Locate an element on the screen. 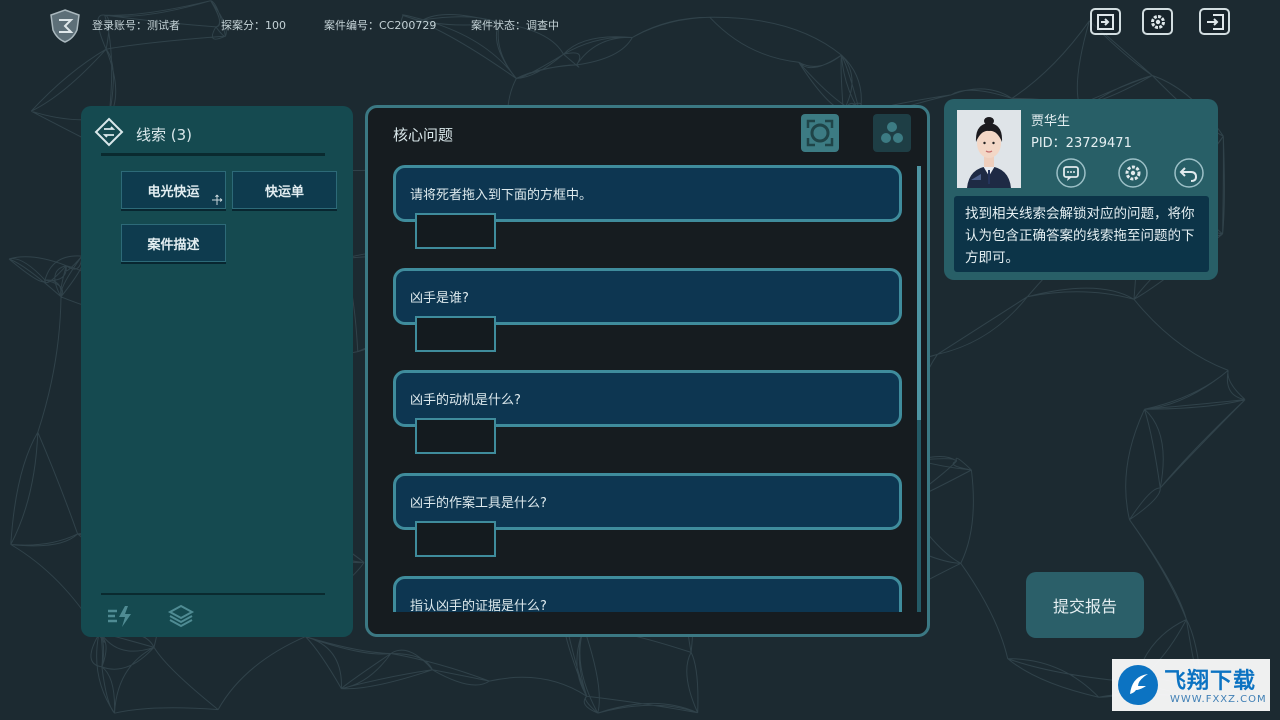  exit-icon is located at coordinates (1105, 21).